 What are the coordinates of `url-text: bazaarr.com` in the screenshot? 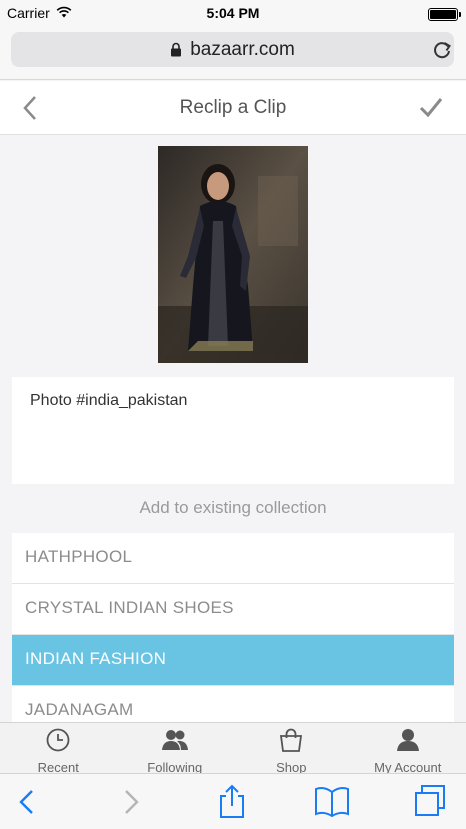 It's located at (242, 49).